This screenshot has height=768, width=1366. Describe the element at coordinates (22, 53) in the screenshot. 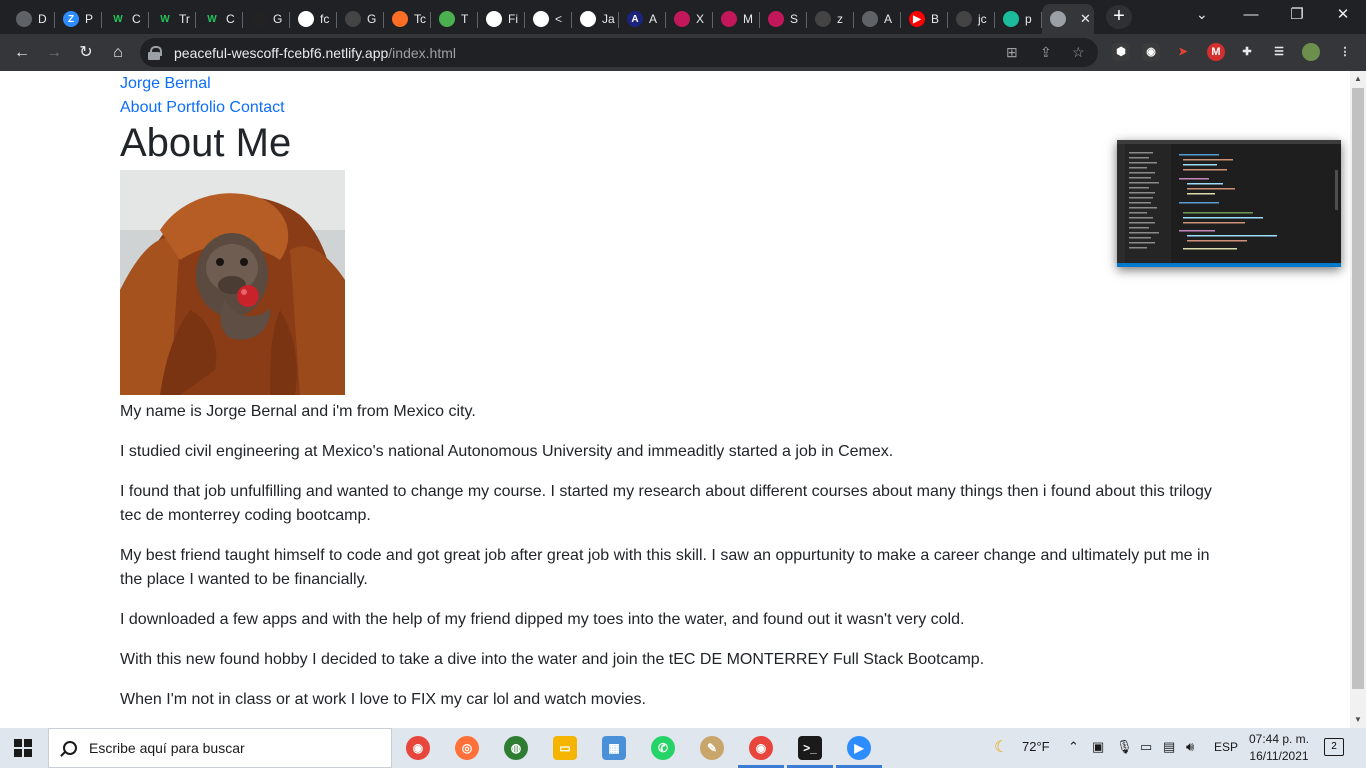

I see `back-button: ←` at that location.